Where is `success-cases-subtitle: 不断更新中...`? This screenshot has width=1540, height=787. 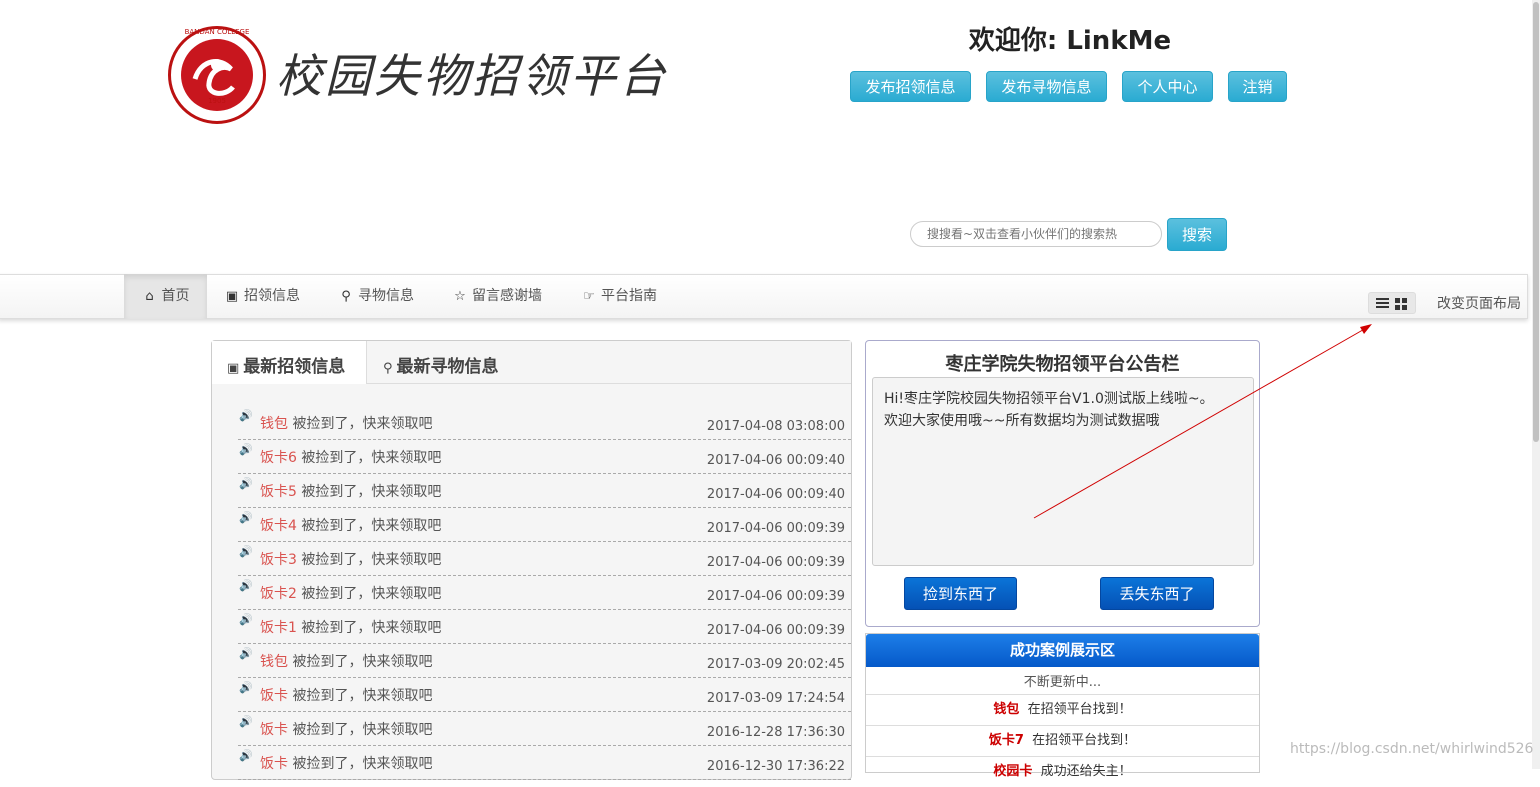
success-cases-subtitle: 不断更新中... is located at coordinates (1062, 682).